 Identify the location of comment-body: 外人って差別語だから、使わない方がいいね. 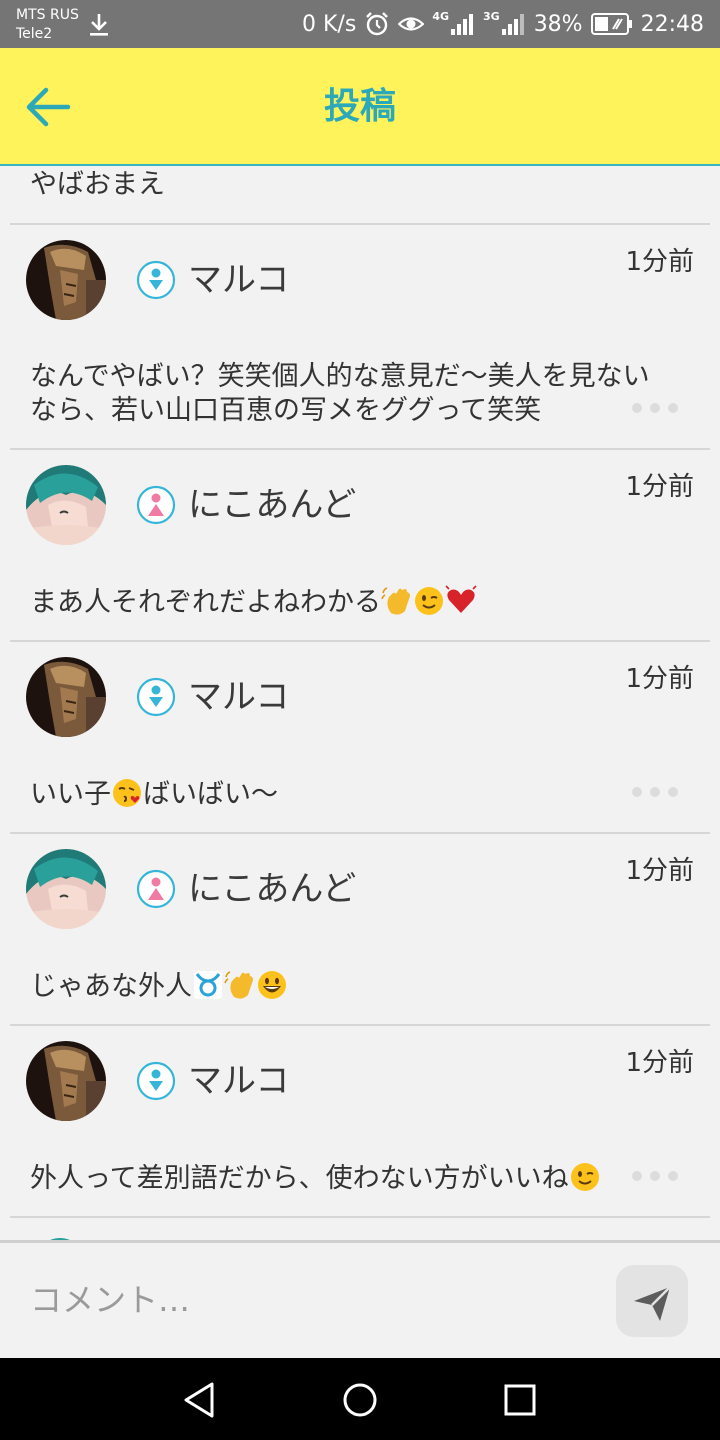
(360, 1178).